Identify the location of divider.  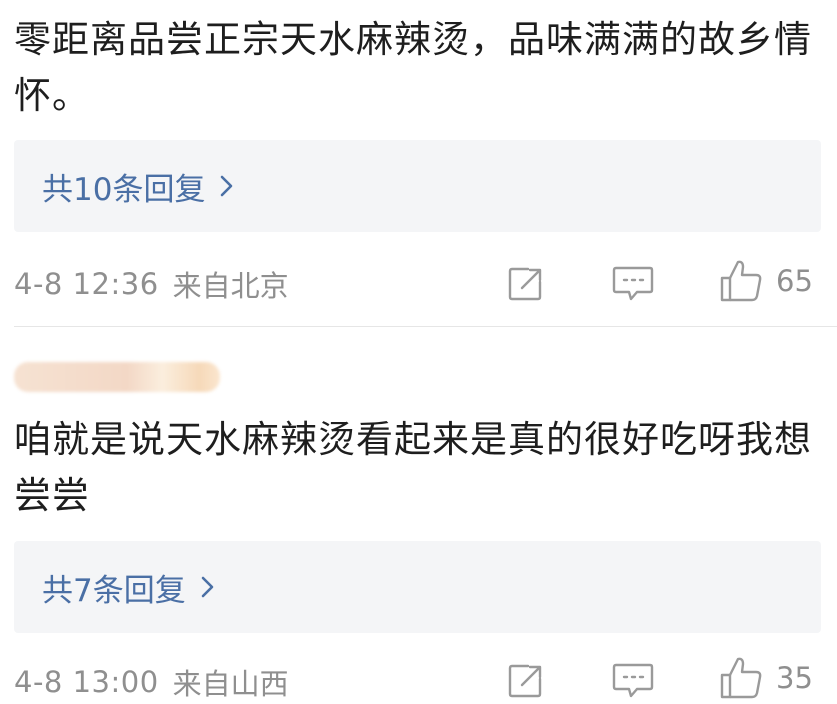
(425, 326).